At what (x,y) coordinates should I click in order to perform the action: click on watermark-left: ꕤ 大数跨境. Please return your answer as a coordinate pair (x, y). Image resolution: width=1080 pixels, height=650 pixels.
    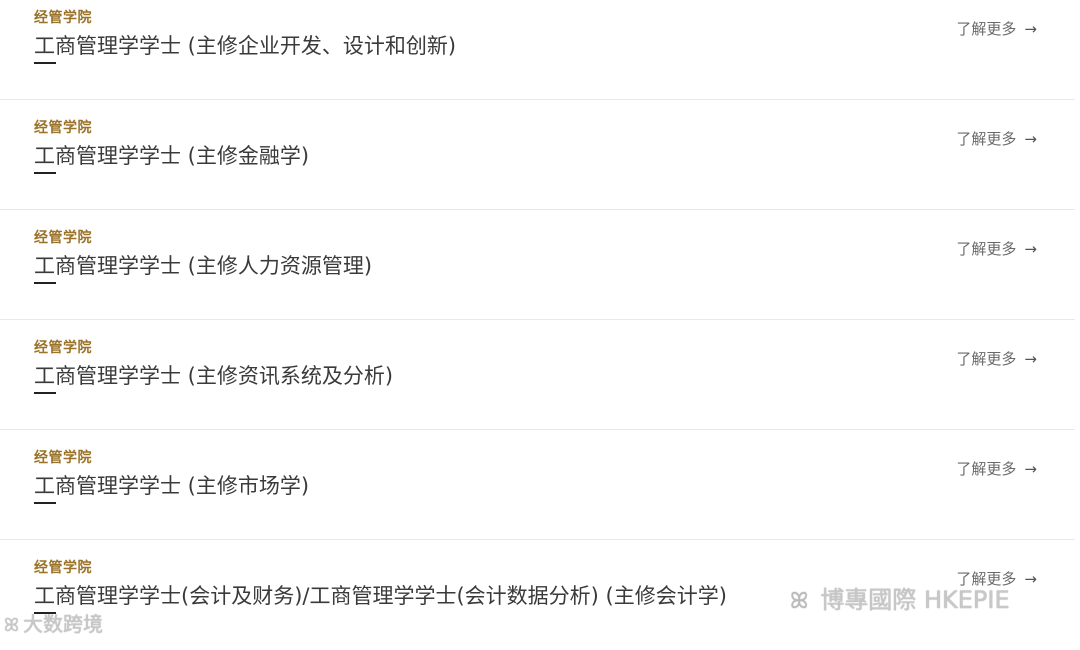
    Looking at the image, I should click on (53, 622).